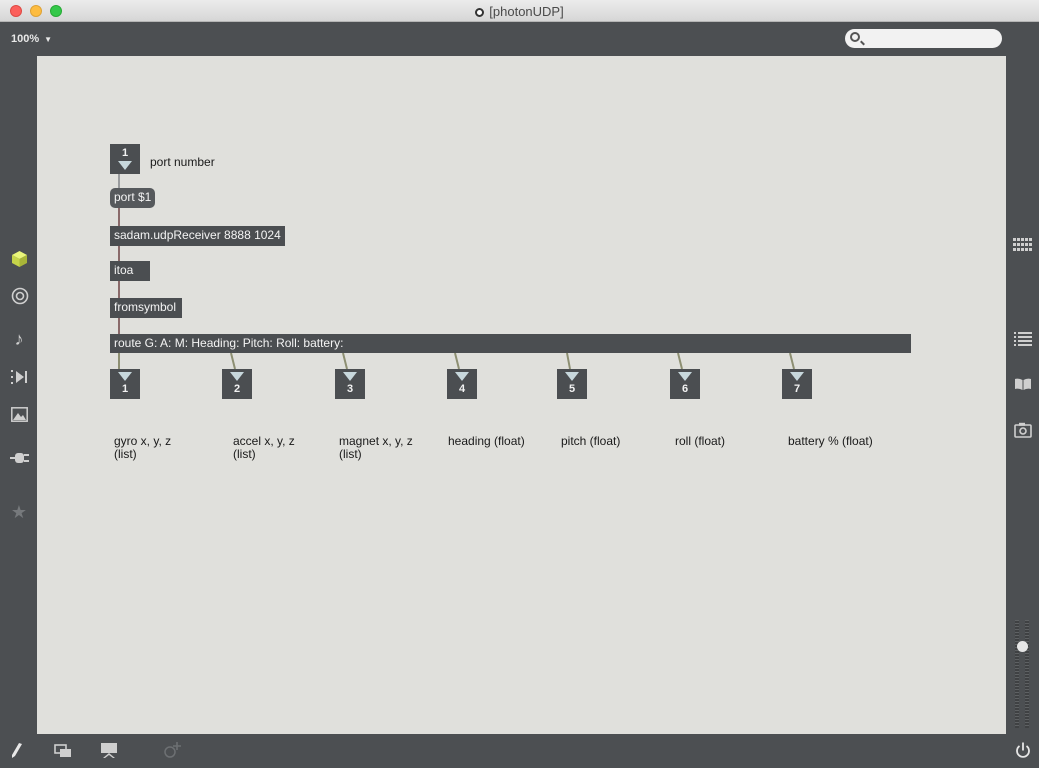  What do you see at coordinates (519, 50) in the screenshot?
I see `patcher-toolbar: 100% ▼` at bounding box center [519, 50].